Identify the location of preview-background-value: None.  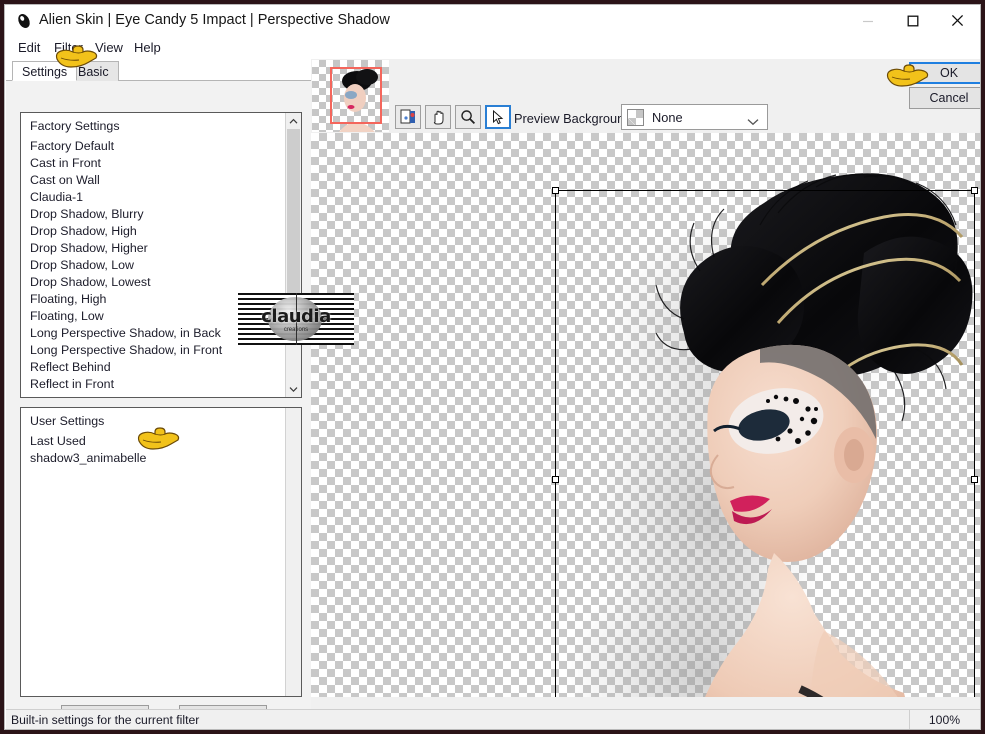
(667, 117).